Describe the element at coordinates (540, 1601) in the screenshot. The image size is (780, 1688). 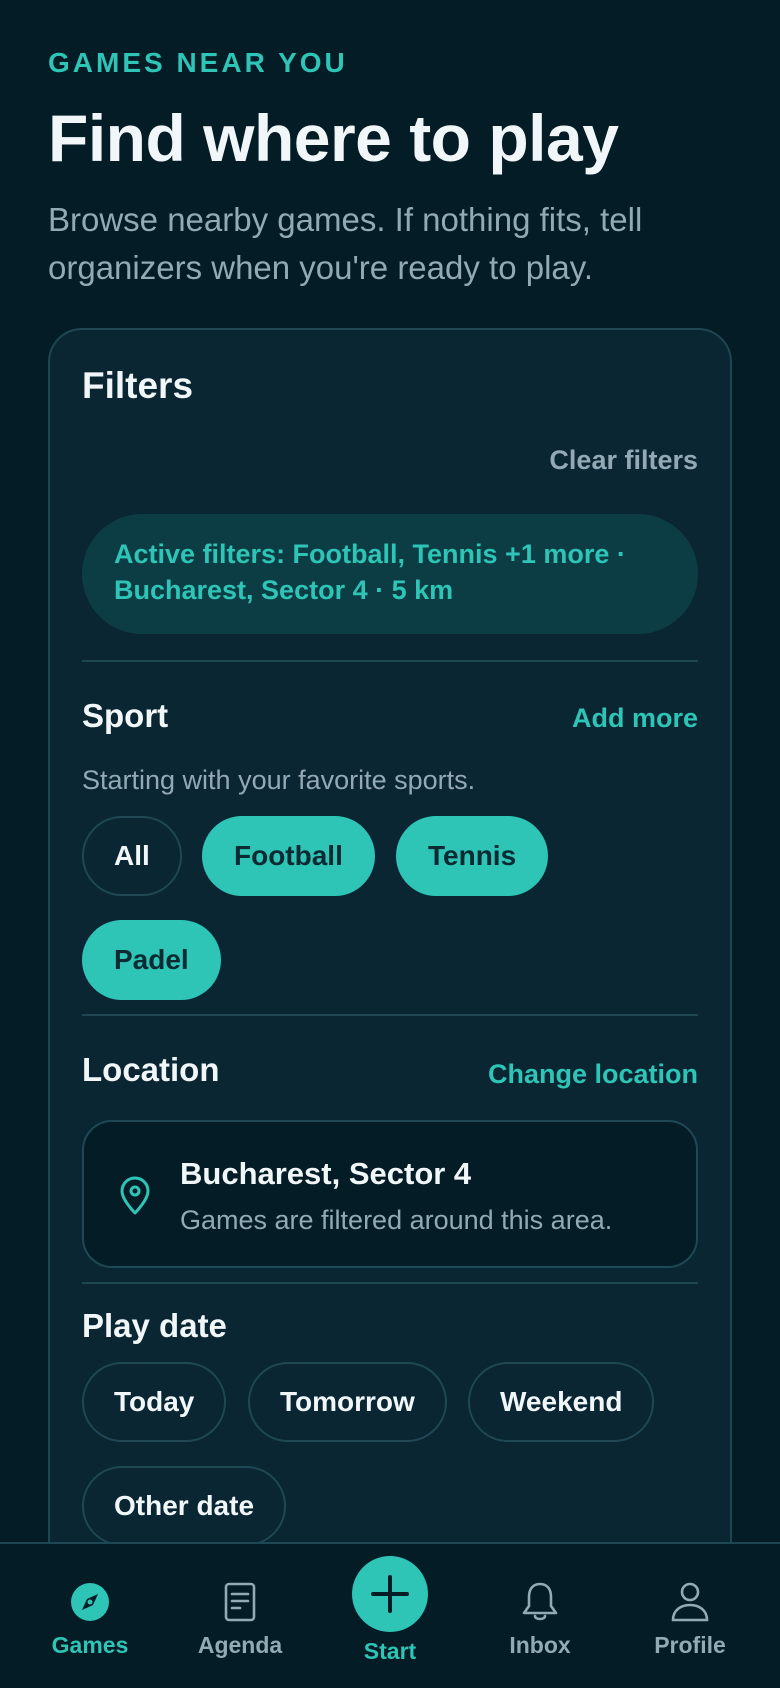
I see `bell-icon` at that location.